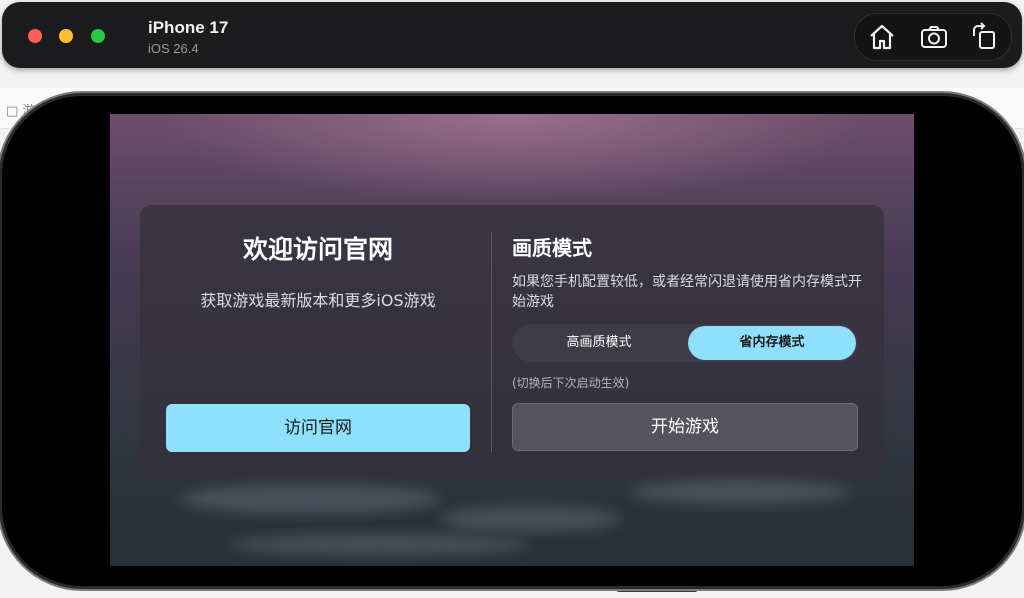  I want to click on screenshot-icon, so click(934, 37).